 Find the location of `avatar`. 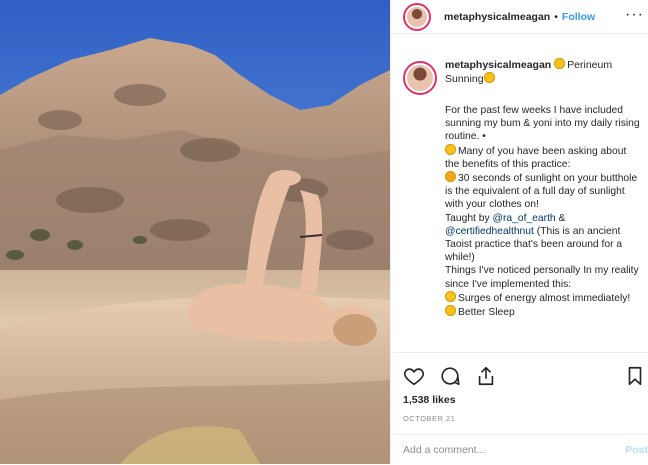

avatar is located at coordinates (417, 16).